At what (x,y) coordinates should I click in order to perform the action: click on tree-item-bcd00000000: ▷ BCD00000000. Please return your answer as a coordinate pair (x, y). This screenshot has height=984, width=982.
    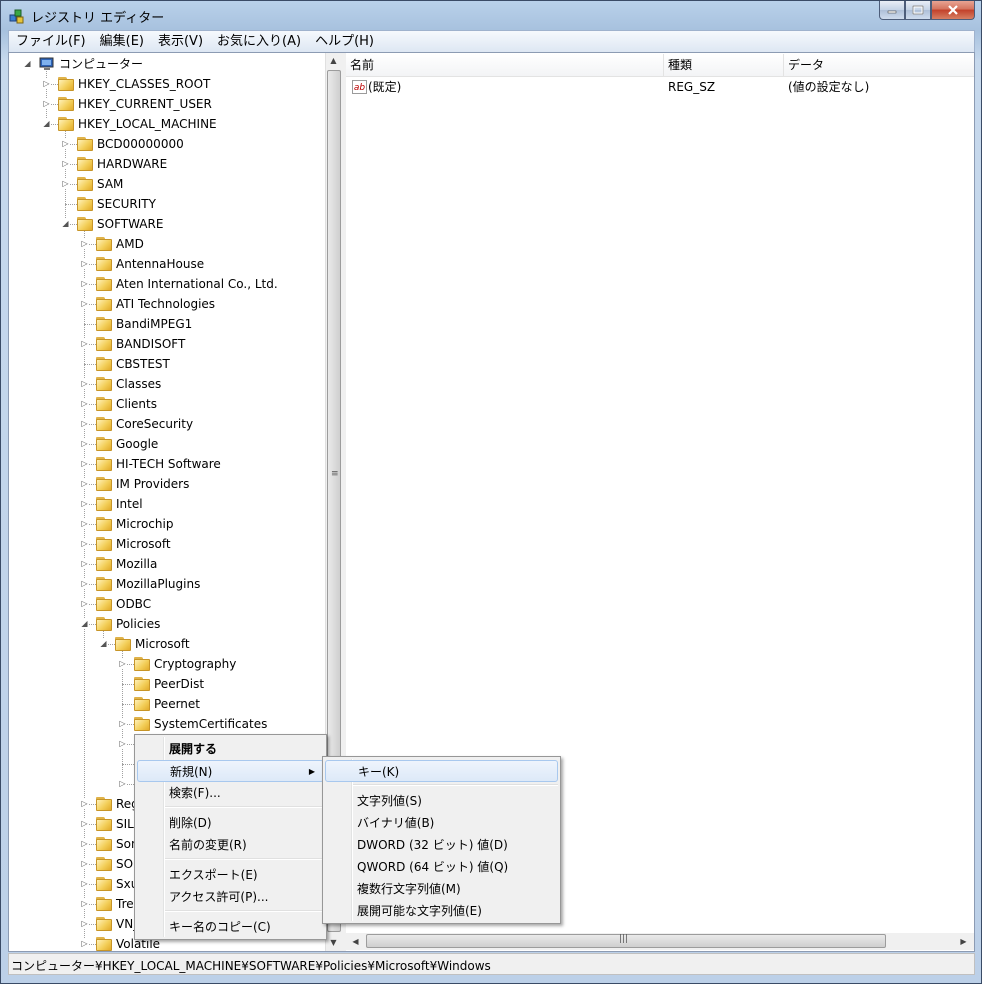
    Looking at the image, I should click on (167, 144).